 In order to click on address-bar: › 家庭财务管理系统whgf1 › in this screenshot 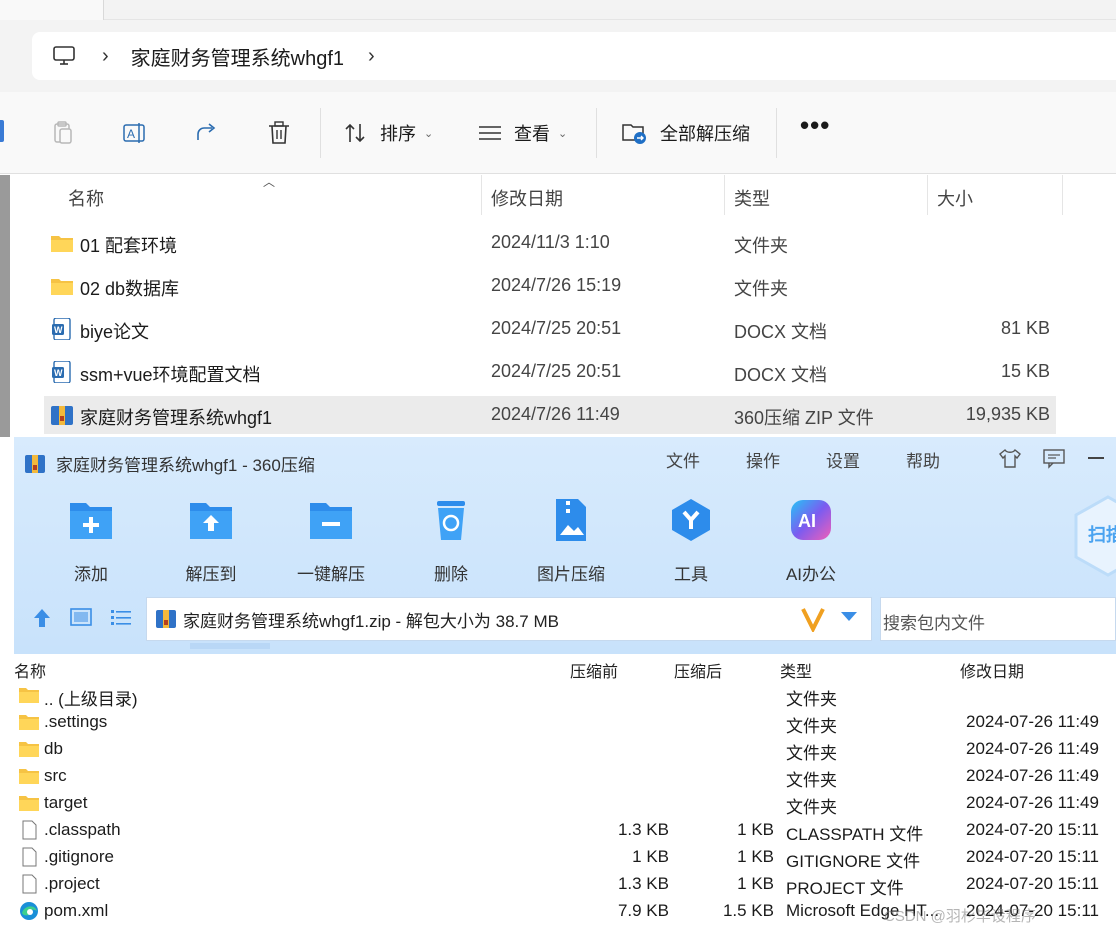, I will do `click(574, 56)`.